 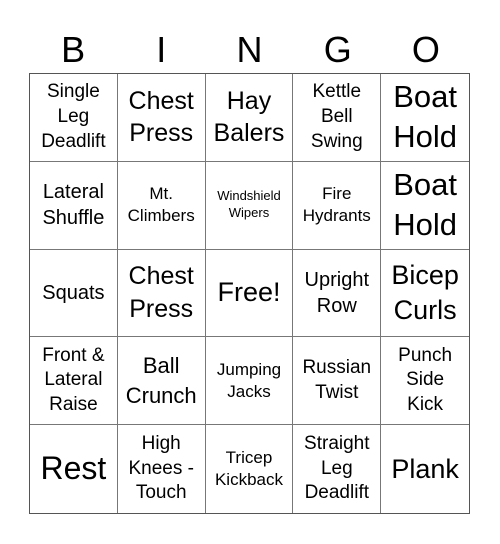 I want to click on cell-label-line: Single, so click(x=73, y=92).